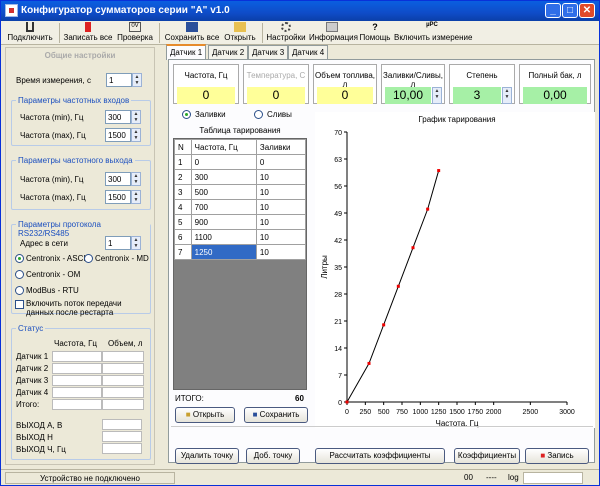 This screenshot has width=600, height=486. I want to click on status-row-label: Датчик 1, so click(32, 356).